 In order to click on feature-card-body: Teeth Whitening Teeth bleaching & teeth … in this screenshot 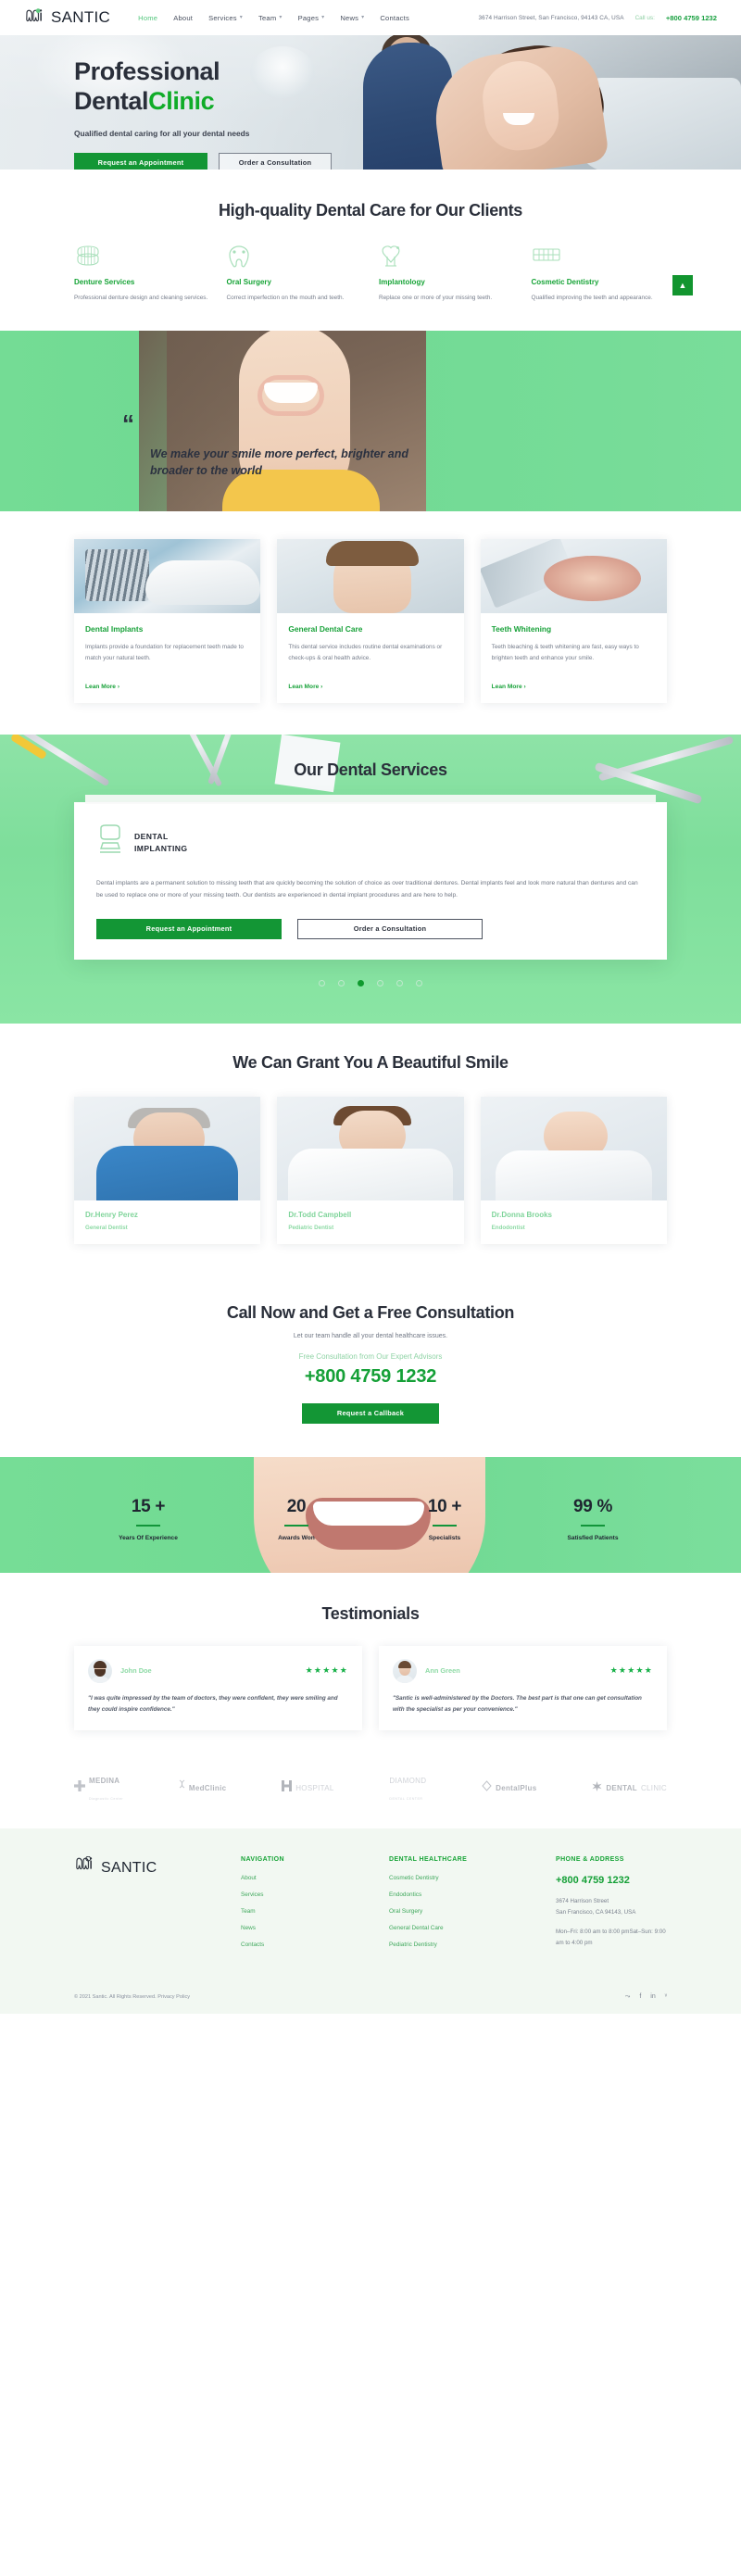, I will do `click(574, 658)`.